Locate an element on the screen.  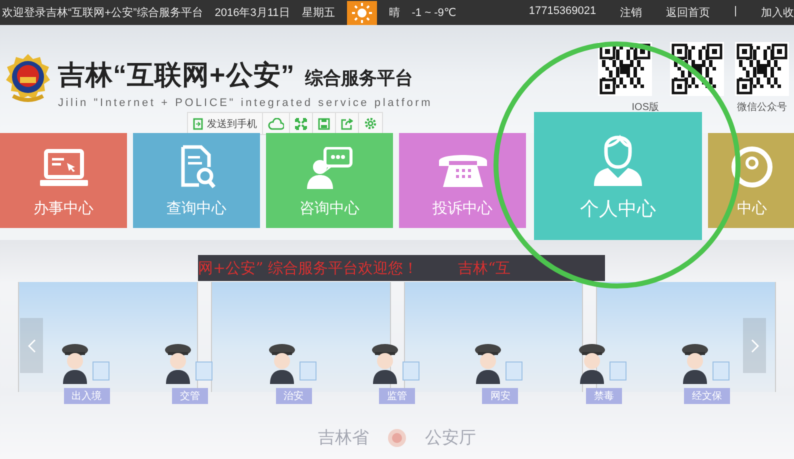
counter-label: 网安 is located at coordinates (500, 396).